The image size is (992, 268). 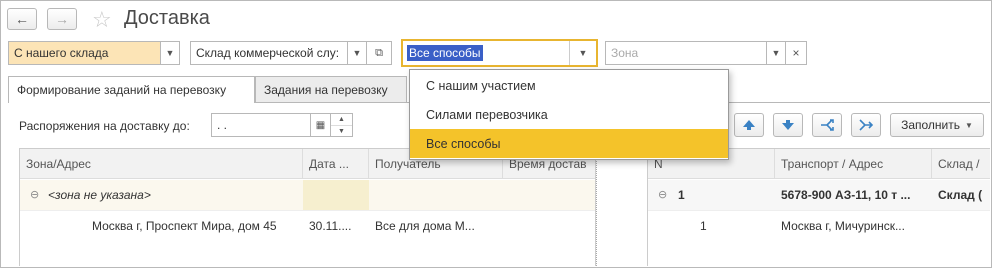 I want to click on zone-dropdown-button: ▼, so click(x=776, y=53).